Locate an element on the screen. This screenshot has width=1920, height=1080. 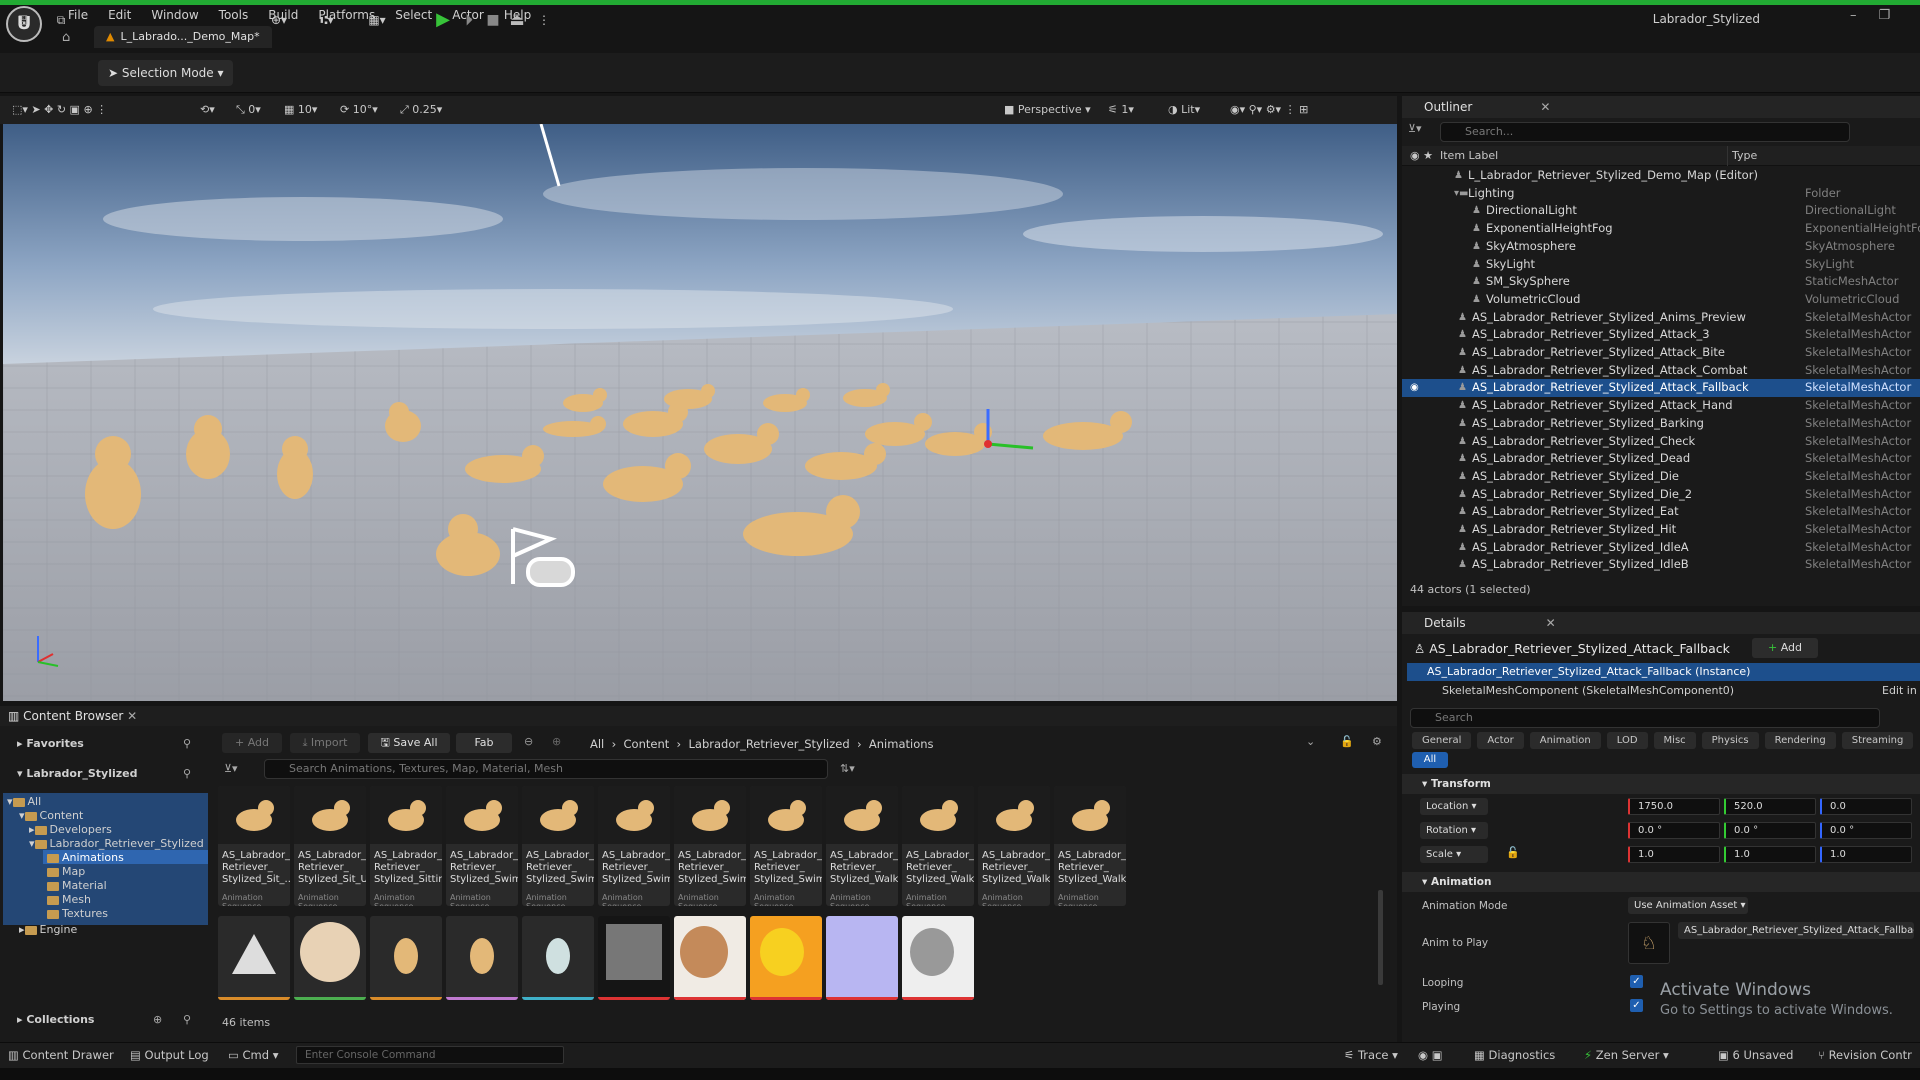
record-icons: ◉ ▣ is located at coordinates (1430, 1055).